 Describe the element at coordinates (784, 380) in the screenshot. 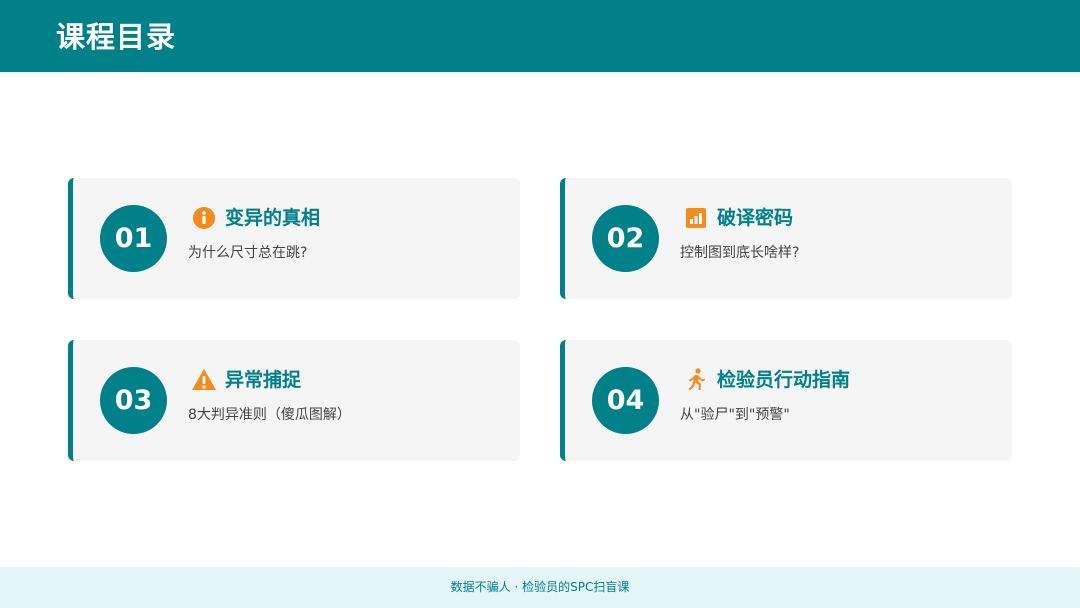

I see `card-title: 检验员行动指南` at that location.